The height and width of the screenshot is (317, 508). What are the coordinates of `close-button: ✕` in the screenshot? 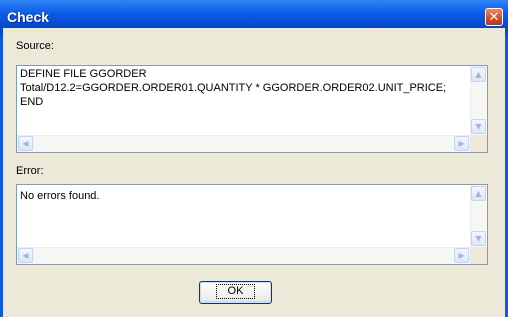 It's located at (494, 17).